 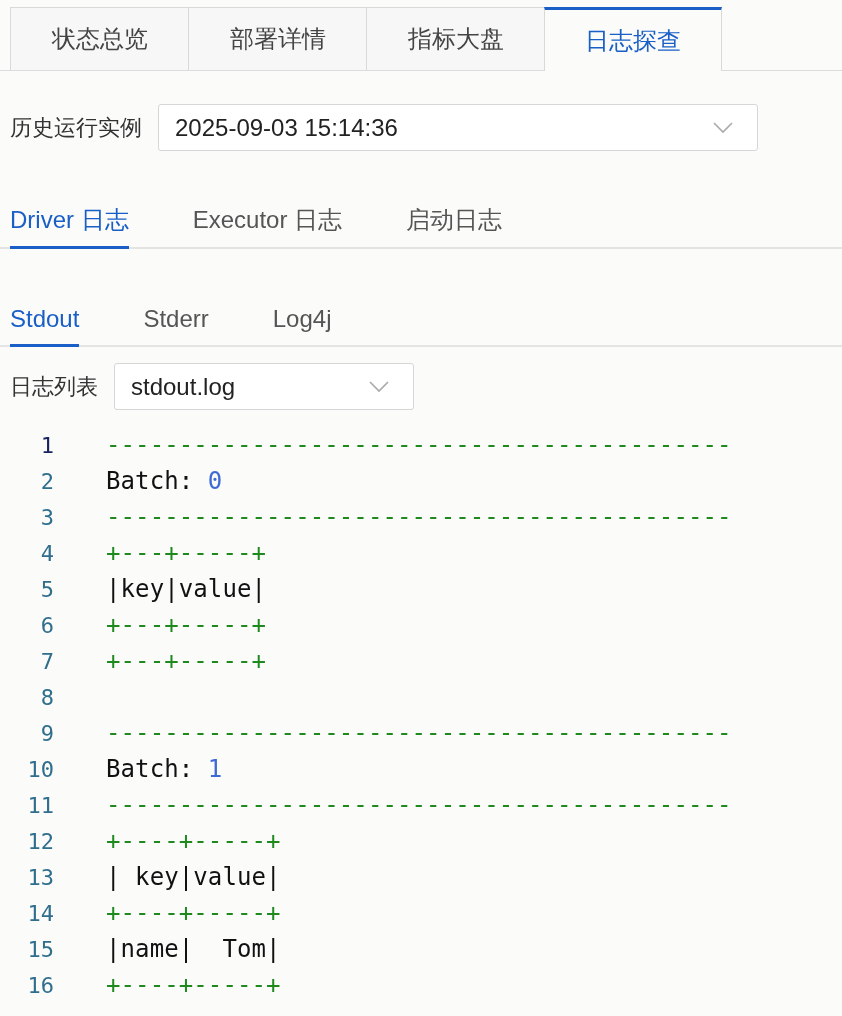 What do you see at coordinates (45, 320) in the screenshot?
I see `stream-tab: Stdout` at bounding box center [45, 320].